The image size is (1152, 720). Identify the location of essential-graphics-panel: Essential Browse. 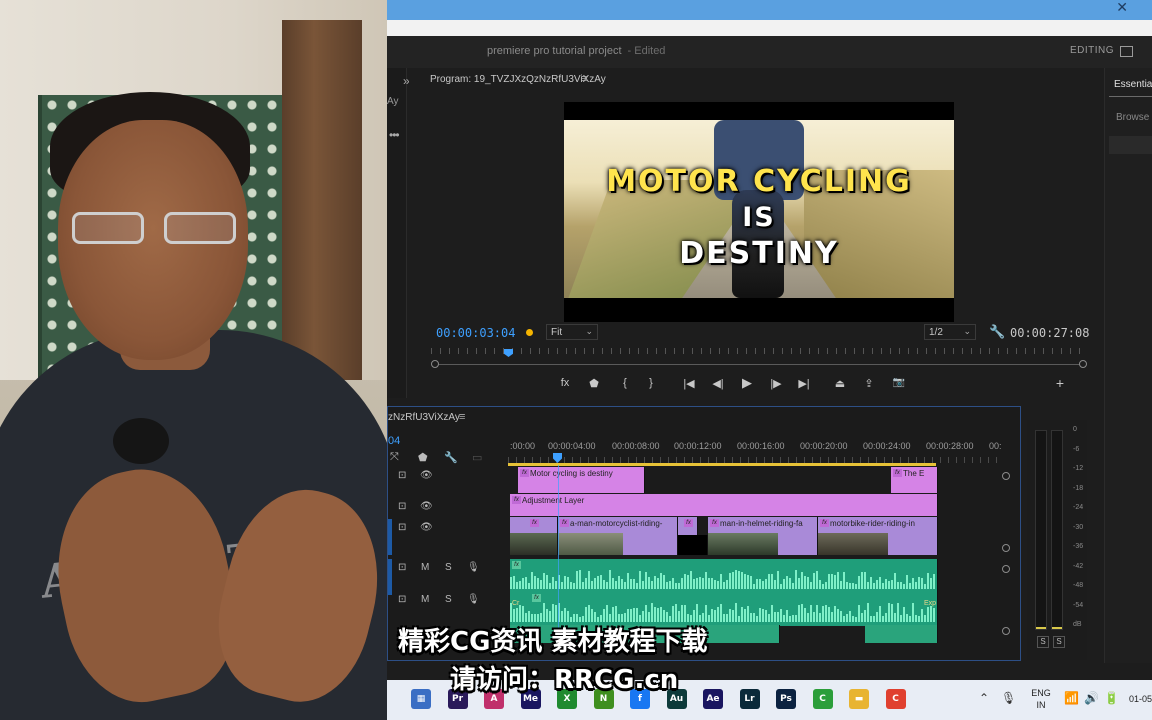
(1128, 365).